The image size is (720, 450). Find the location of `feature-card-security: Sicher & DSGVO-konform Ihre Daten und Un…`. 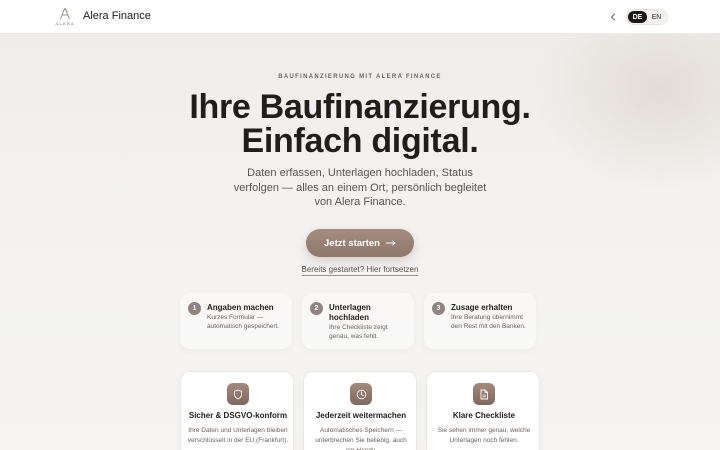

feature-card-security: Sicher & DSGVO-konform Ihre Daten und Un… is located at coordinates (237, 410).